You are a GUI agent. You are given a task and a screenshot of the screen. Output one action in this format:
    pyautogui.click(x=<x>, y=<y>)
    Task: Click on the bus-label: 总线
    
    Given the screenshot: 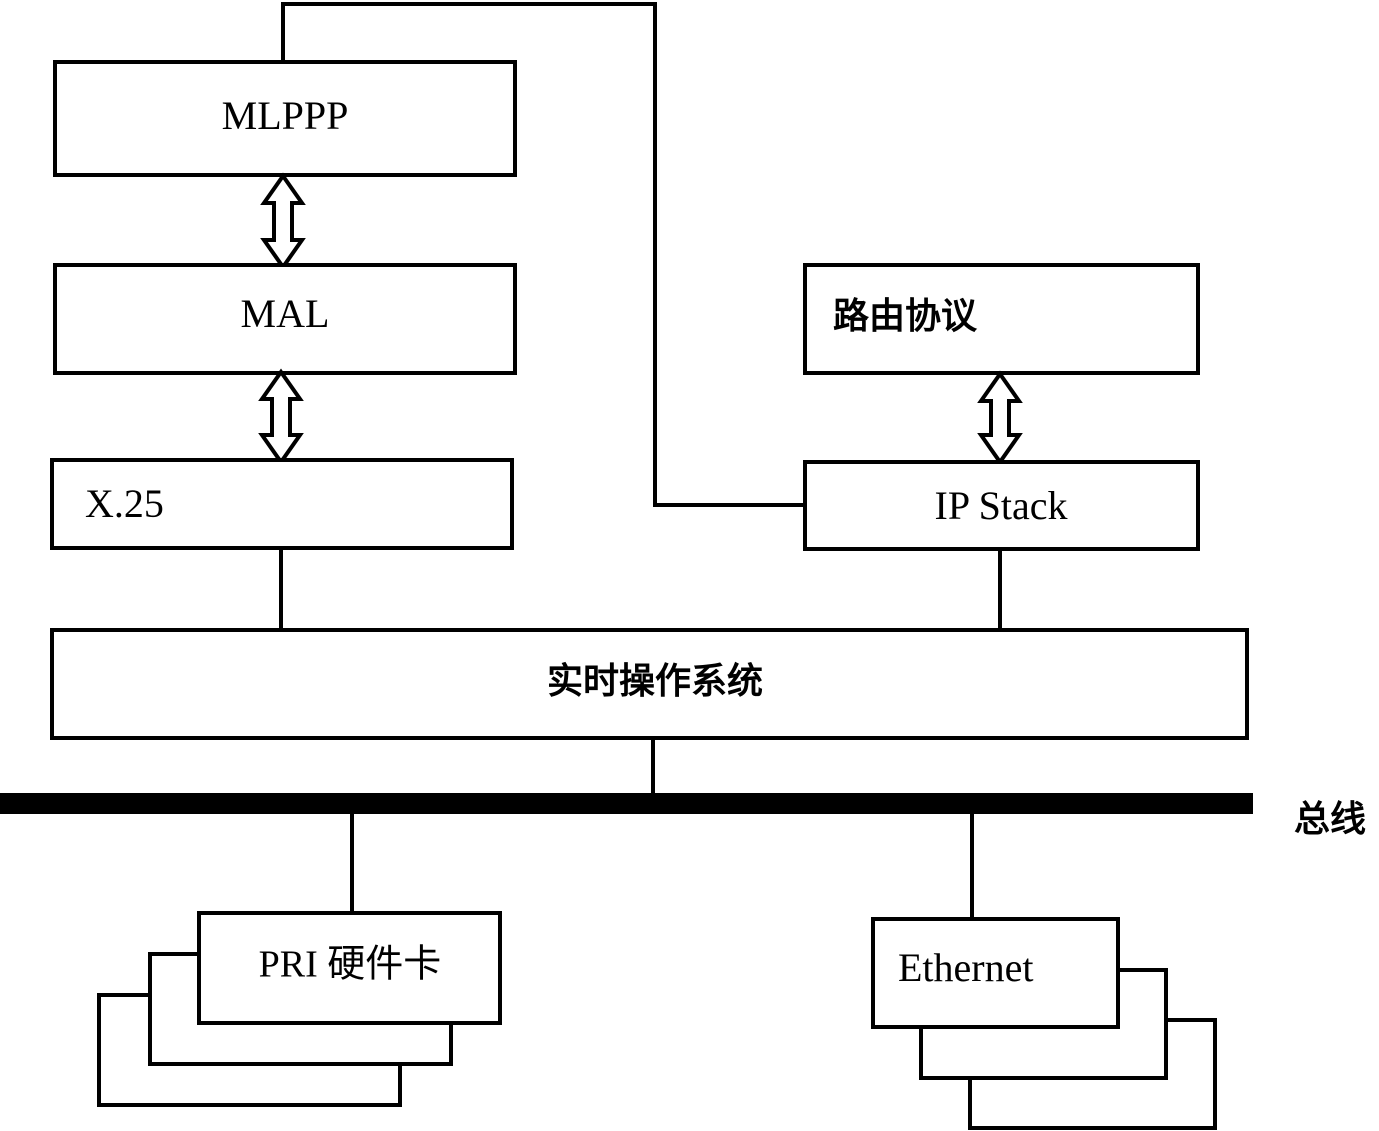 What is the action you would take?
    pyautogui.click(x=1330, y=819)
    